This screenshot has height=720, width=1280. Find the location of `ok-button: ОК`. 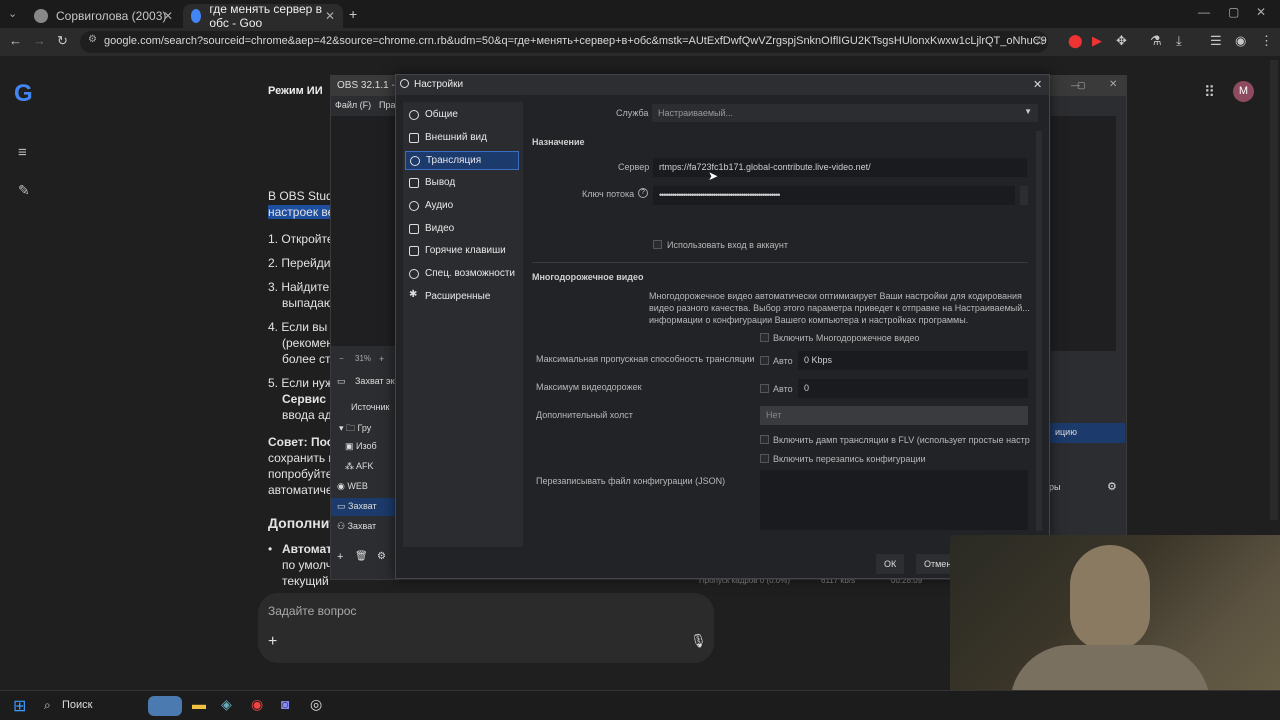

ok-button: ОК is located at coordinates (890, 564).